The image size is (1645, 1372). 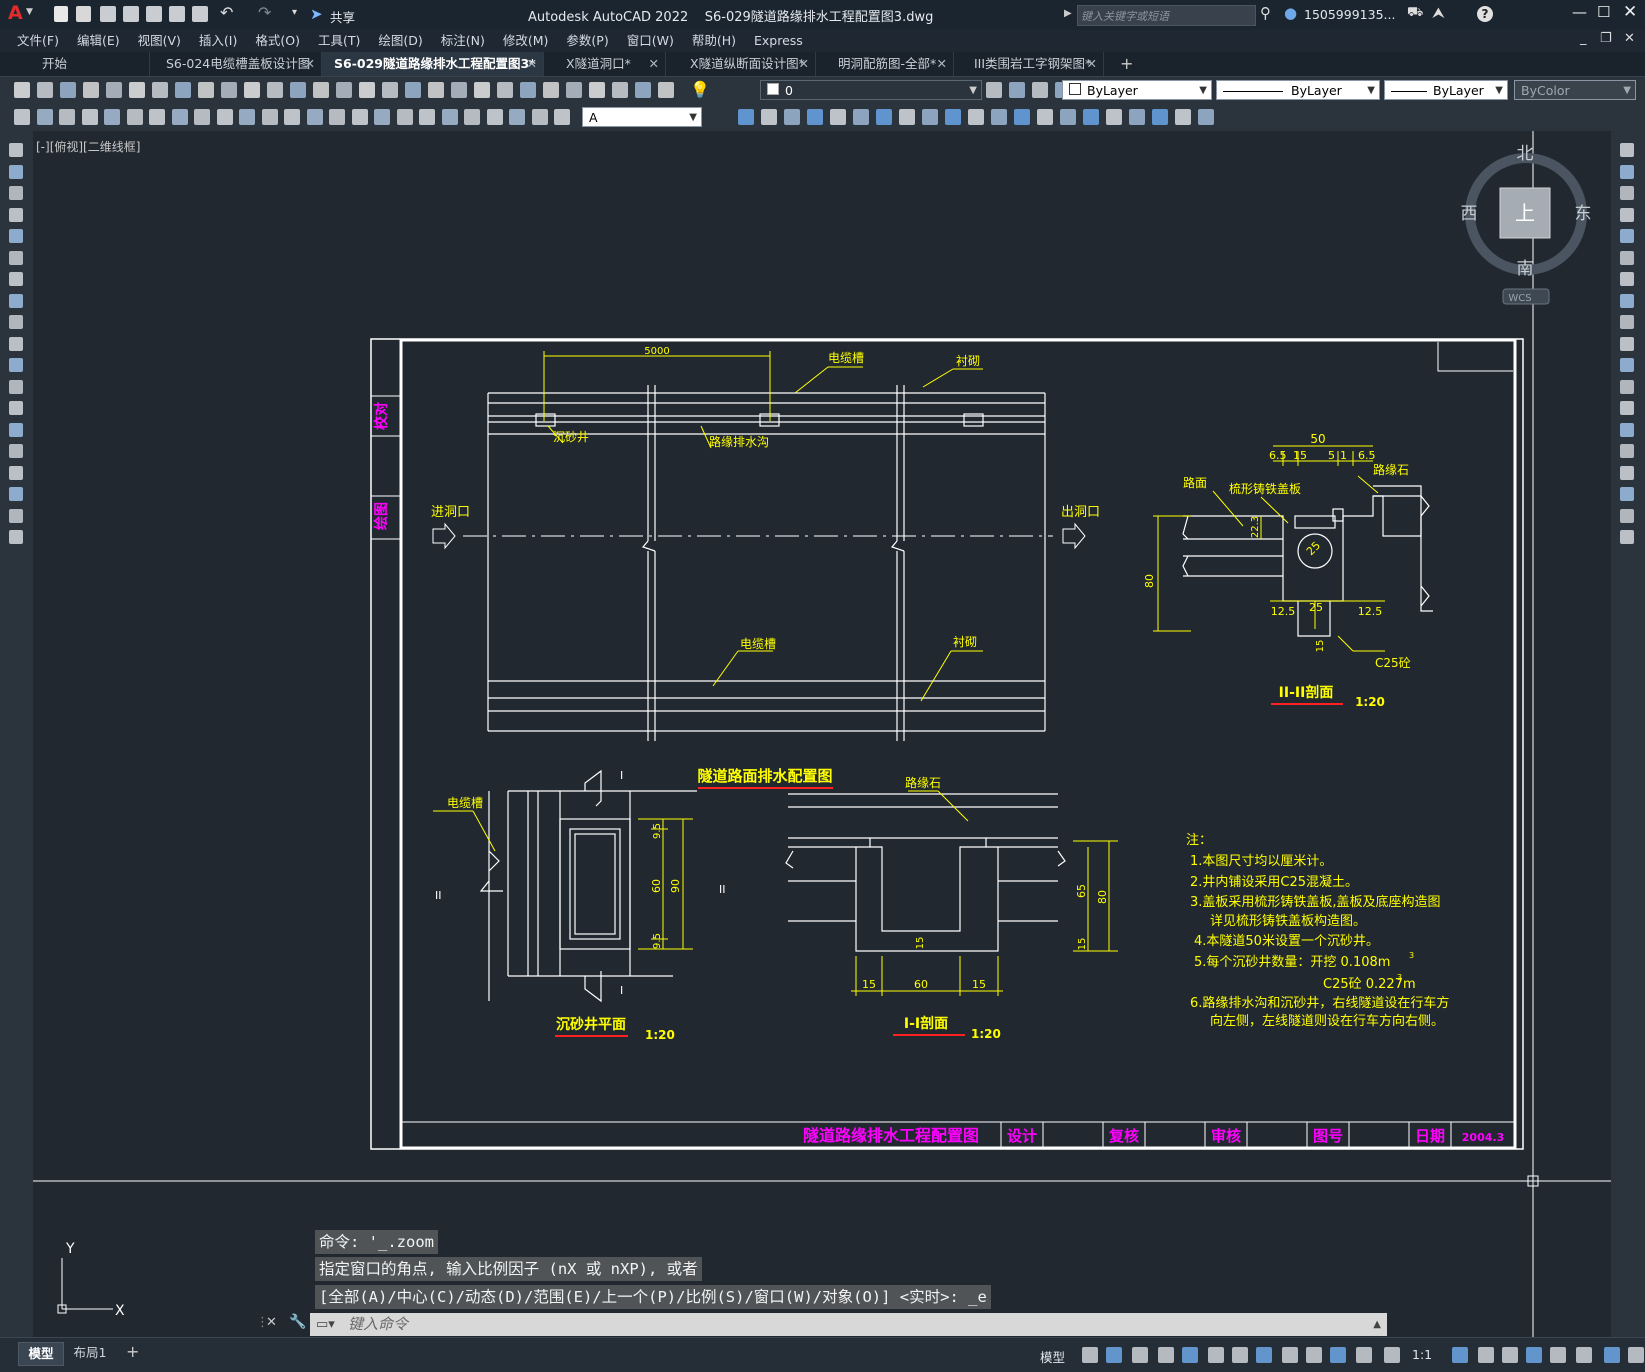 What do you see at coordinates (700, 89) in the screenshot?
I see `layer-state-icon: 💡` at bounding box center [700, 89].